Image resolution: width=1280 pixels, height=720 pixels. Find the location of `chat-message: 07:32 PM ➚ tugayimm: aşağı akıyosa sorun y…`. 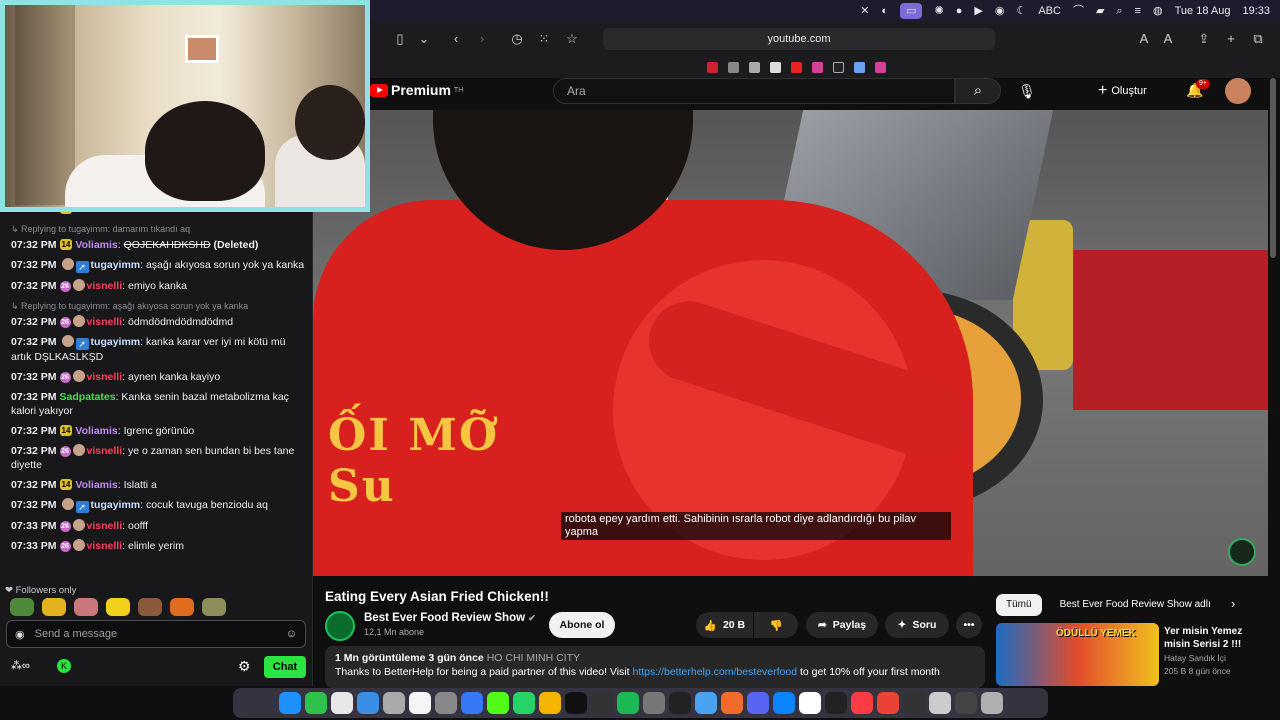

chat-message: 07:32 PM ➚ tugayimm: aşağı akıyosa sorun y… is located at coordinates (158, 265).